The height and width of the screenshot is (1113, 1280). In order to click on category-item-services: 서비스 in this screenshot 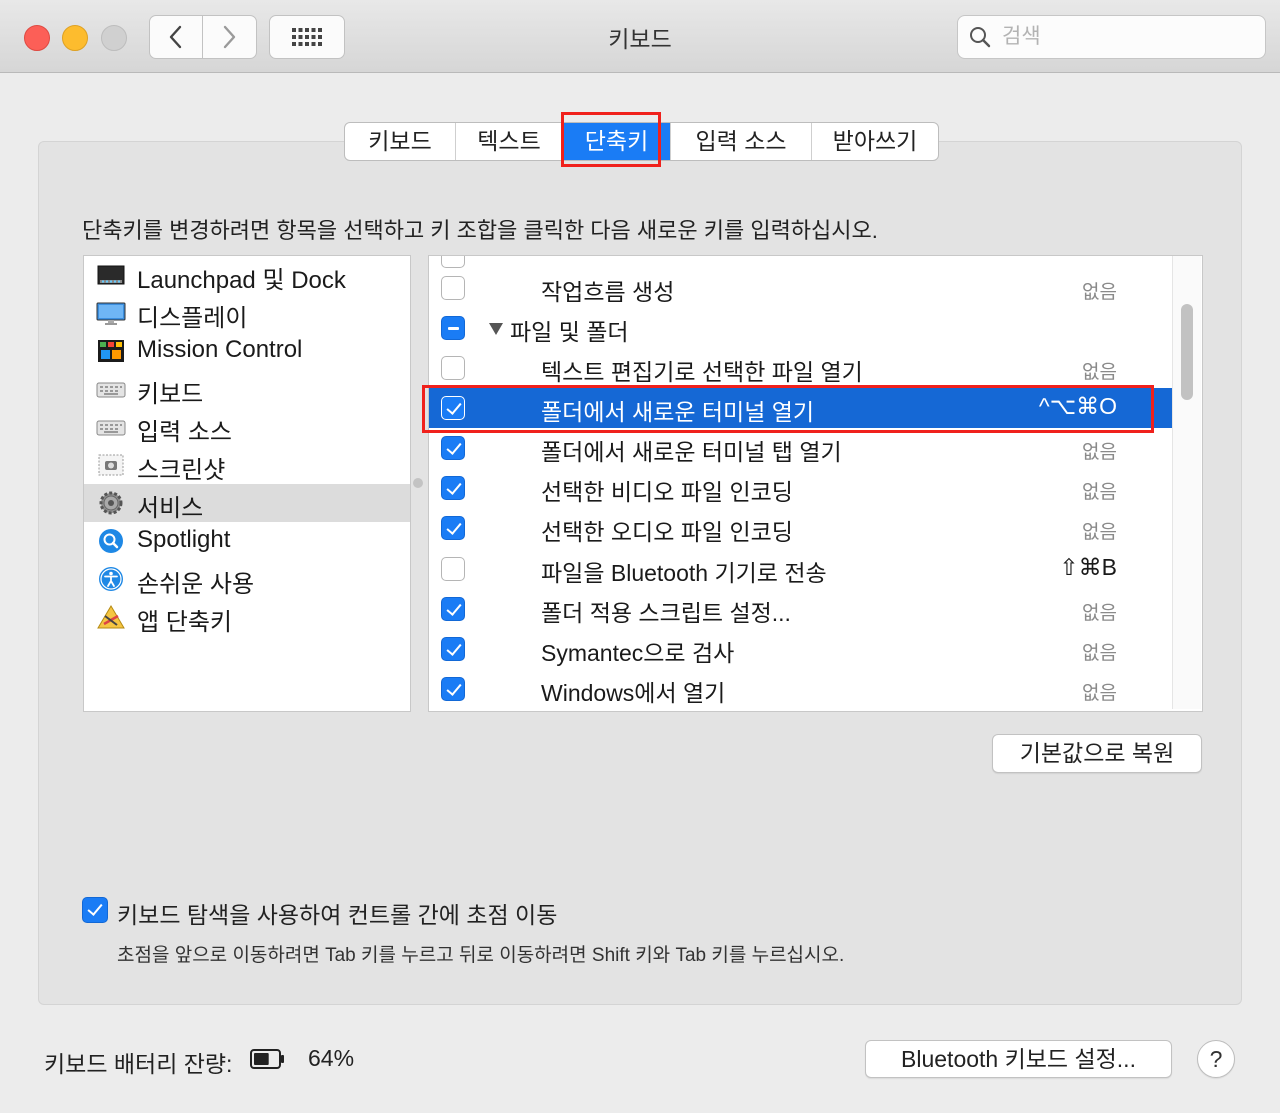, I will do `click(247, 503)`.